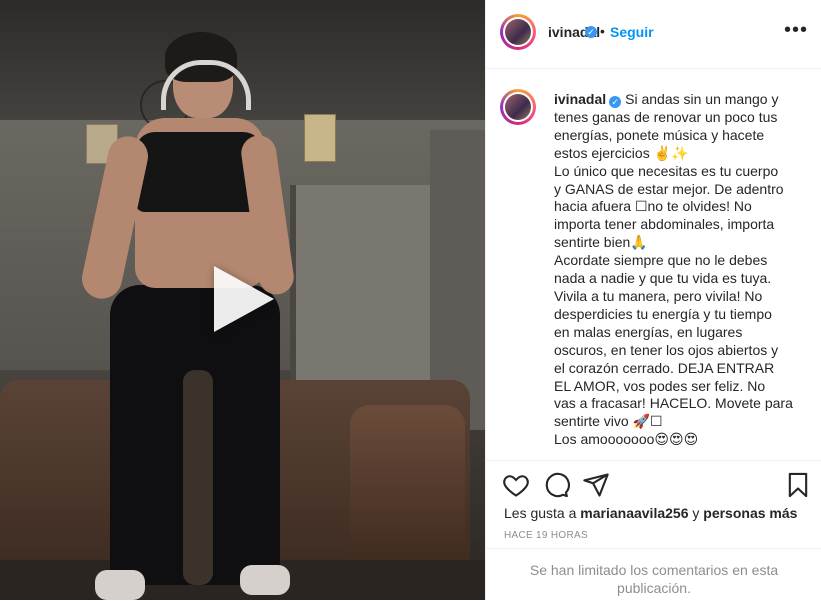  I want to click on heart-icon, so click(516, 485).